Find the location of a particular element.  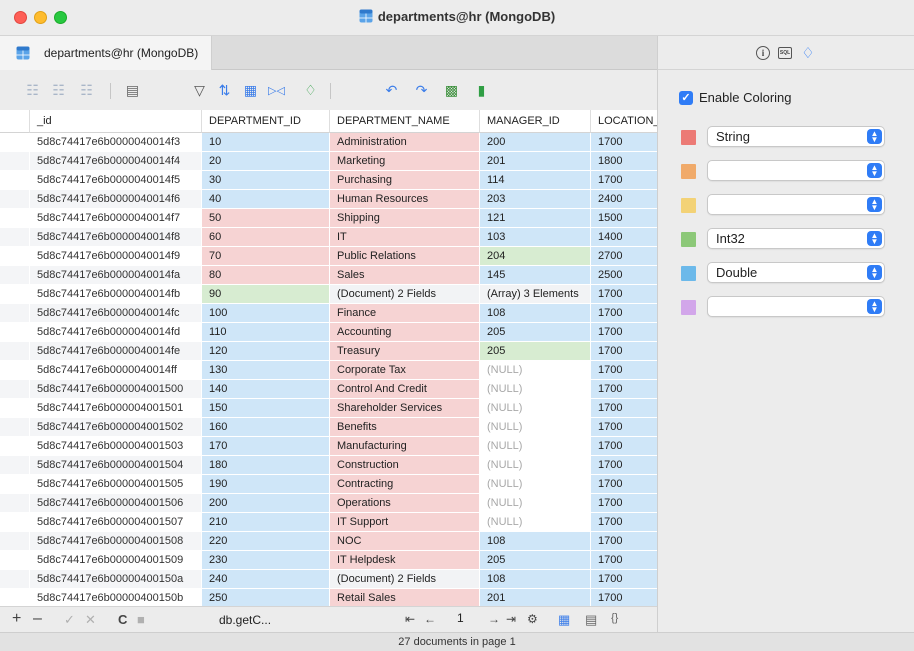

apply-changes-button: ✓ is located at coordinates (69, 620).